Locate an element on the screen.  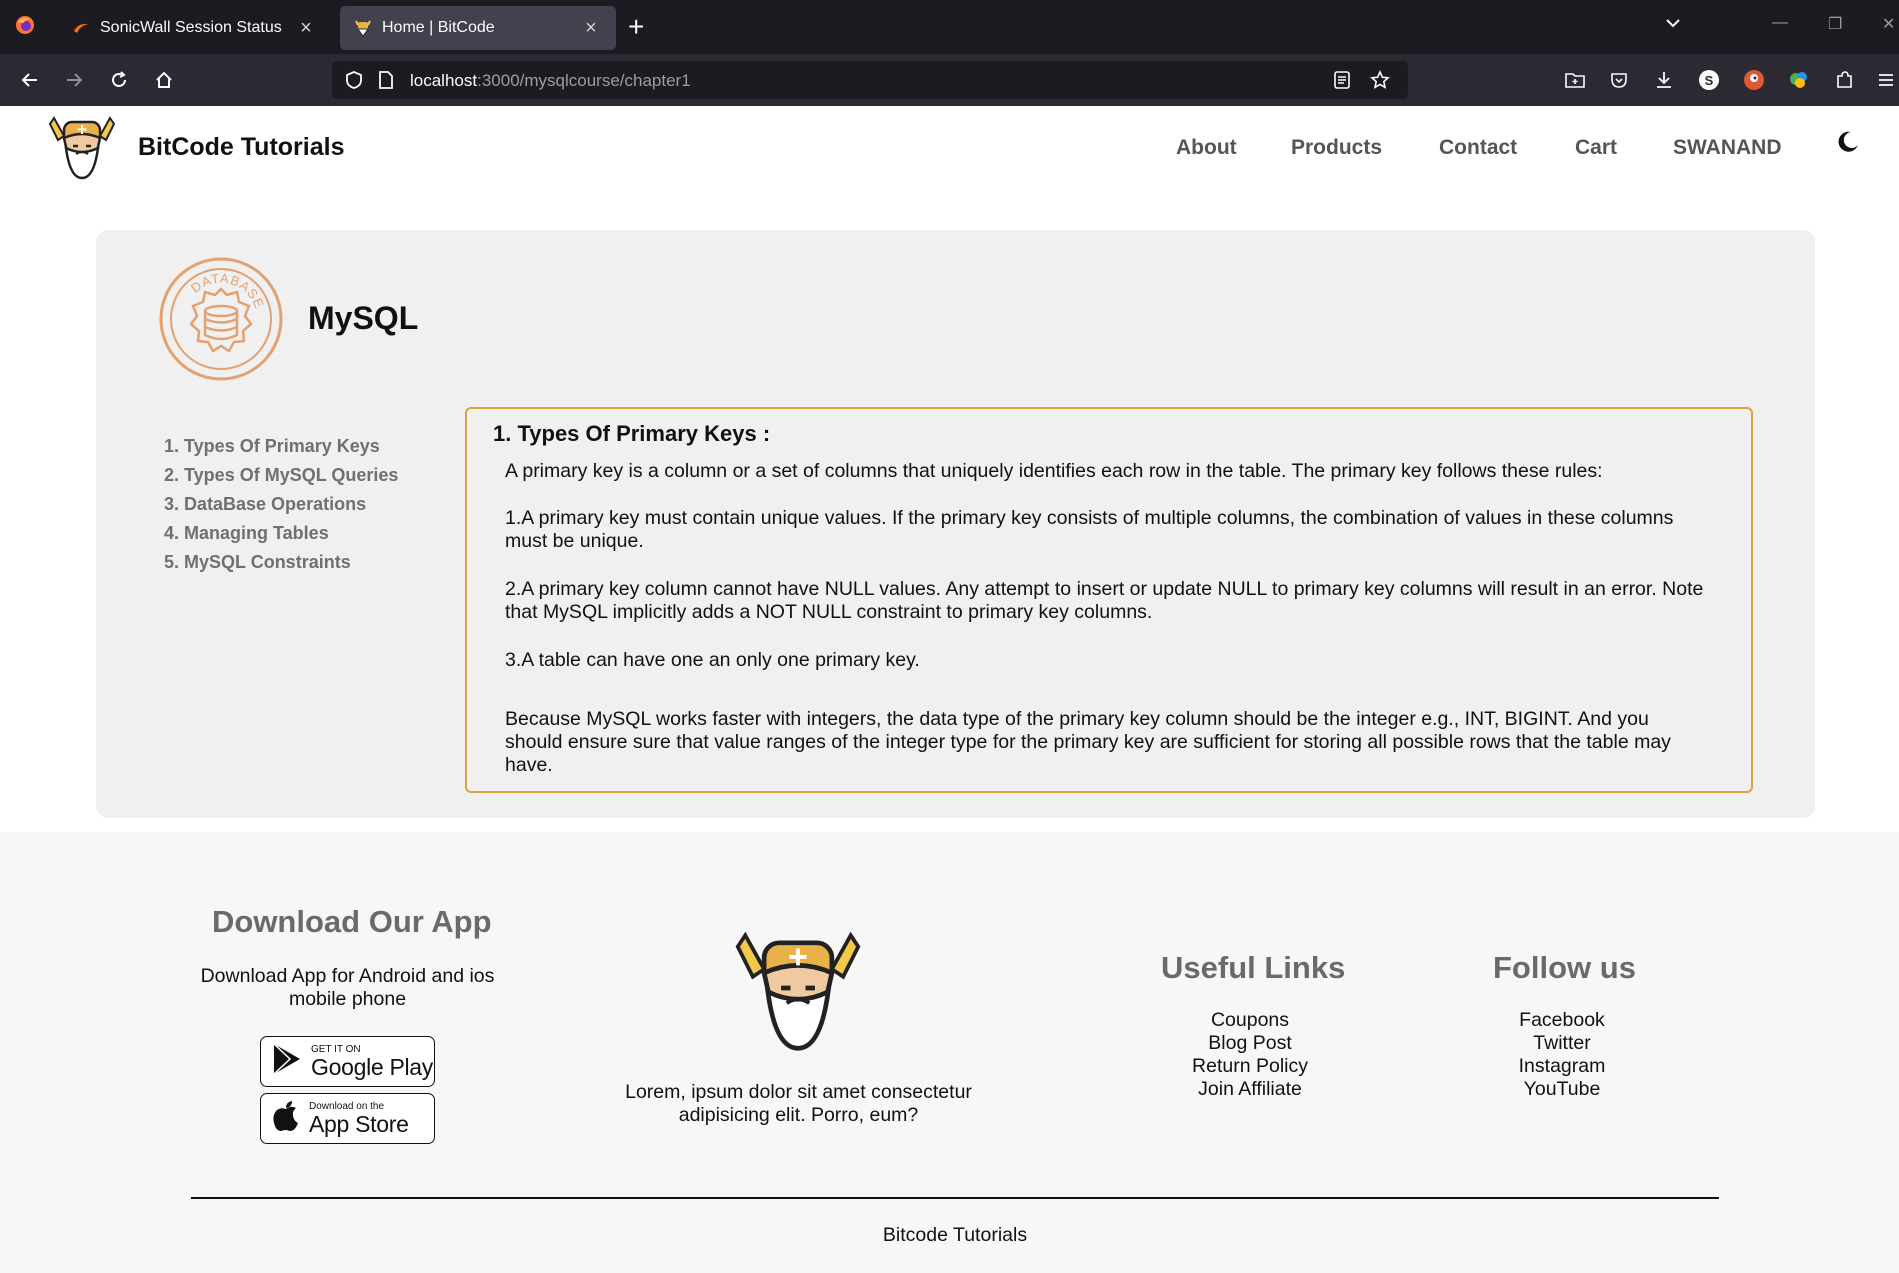
store-small-text: GET IT ON is located at coordinates (336, 1049).